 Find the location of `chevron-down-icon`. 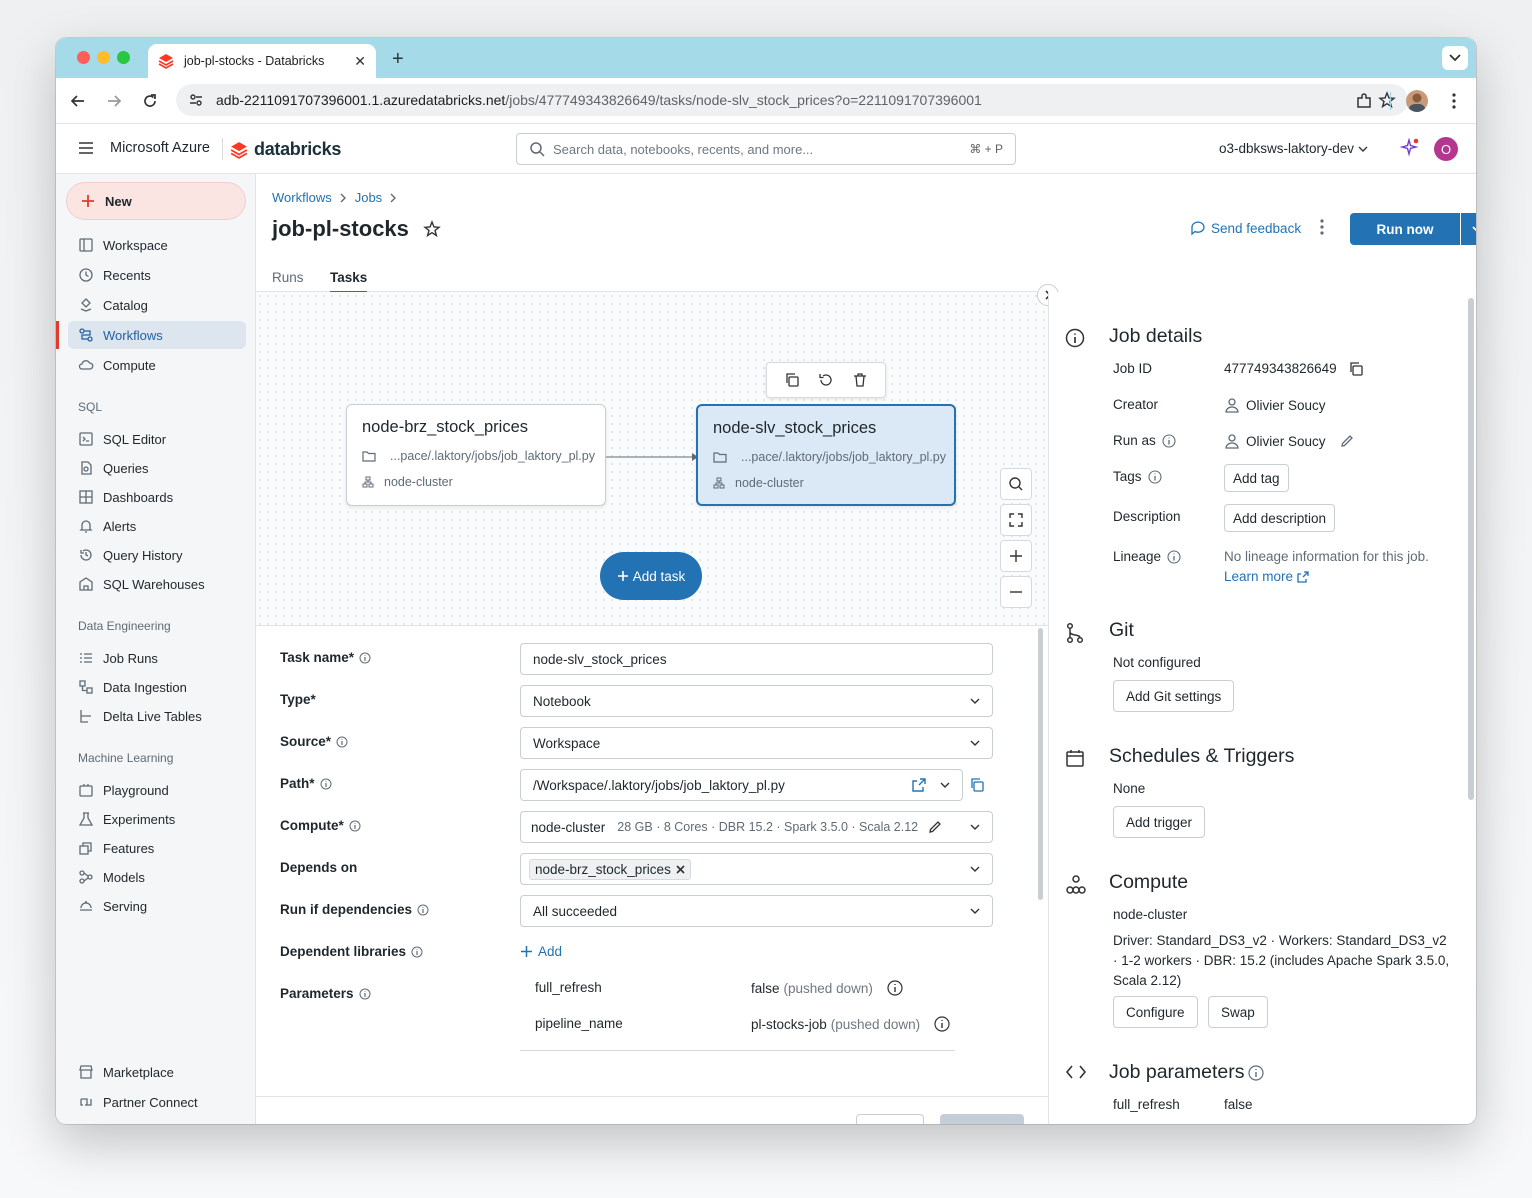

chevron-down-icon is located at coordinates (945, 785).